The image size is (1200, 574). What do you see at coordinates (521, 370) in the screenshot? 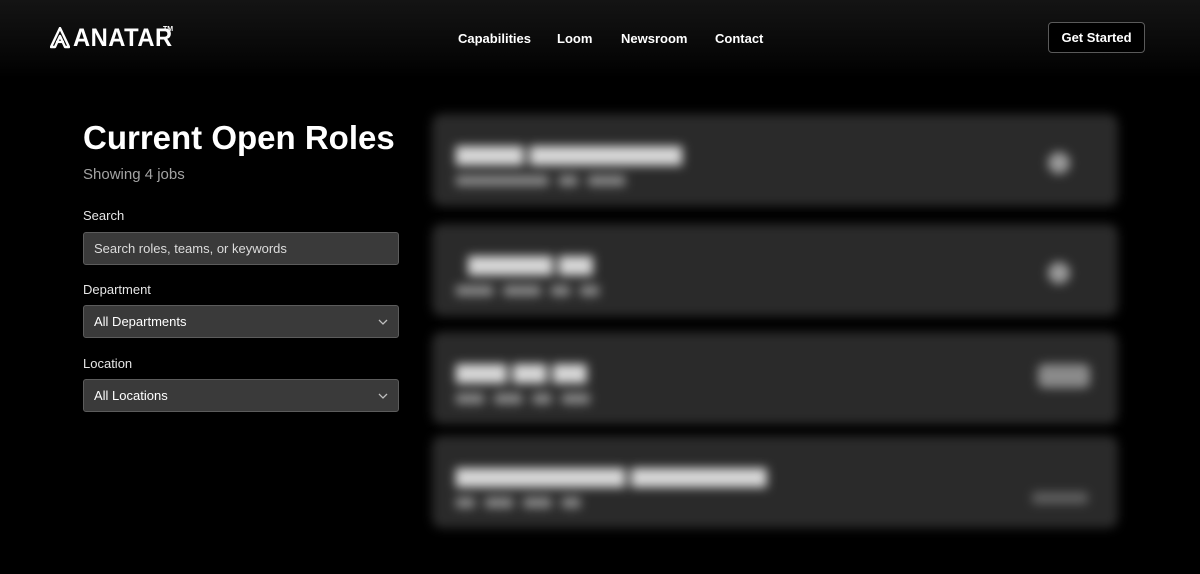
I see `job-title-obscured: ▆▆▆ ▆▆ ▆▆` at bounding box center [521, 370].